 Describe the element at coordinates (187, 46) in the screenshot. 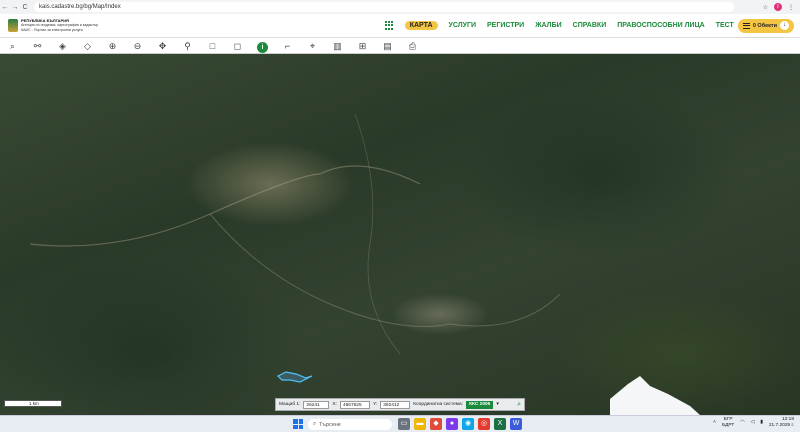

I see `location-pin-icon: ⚲` at that location.